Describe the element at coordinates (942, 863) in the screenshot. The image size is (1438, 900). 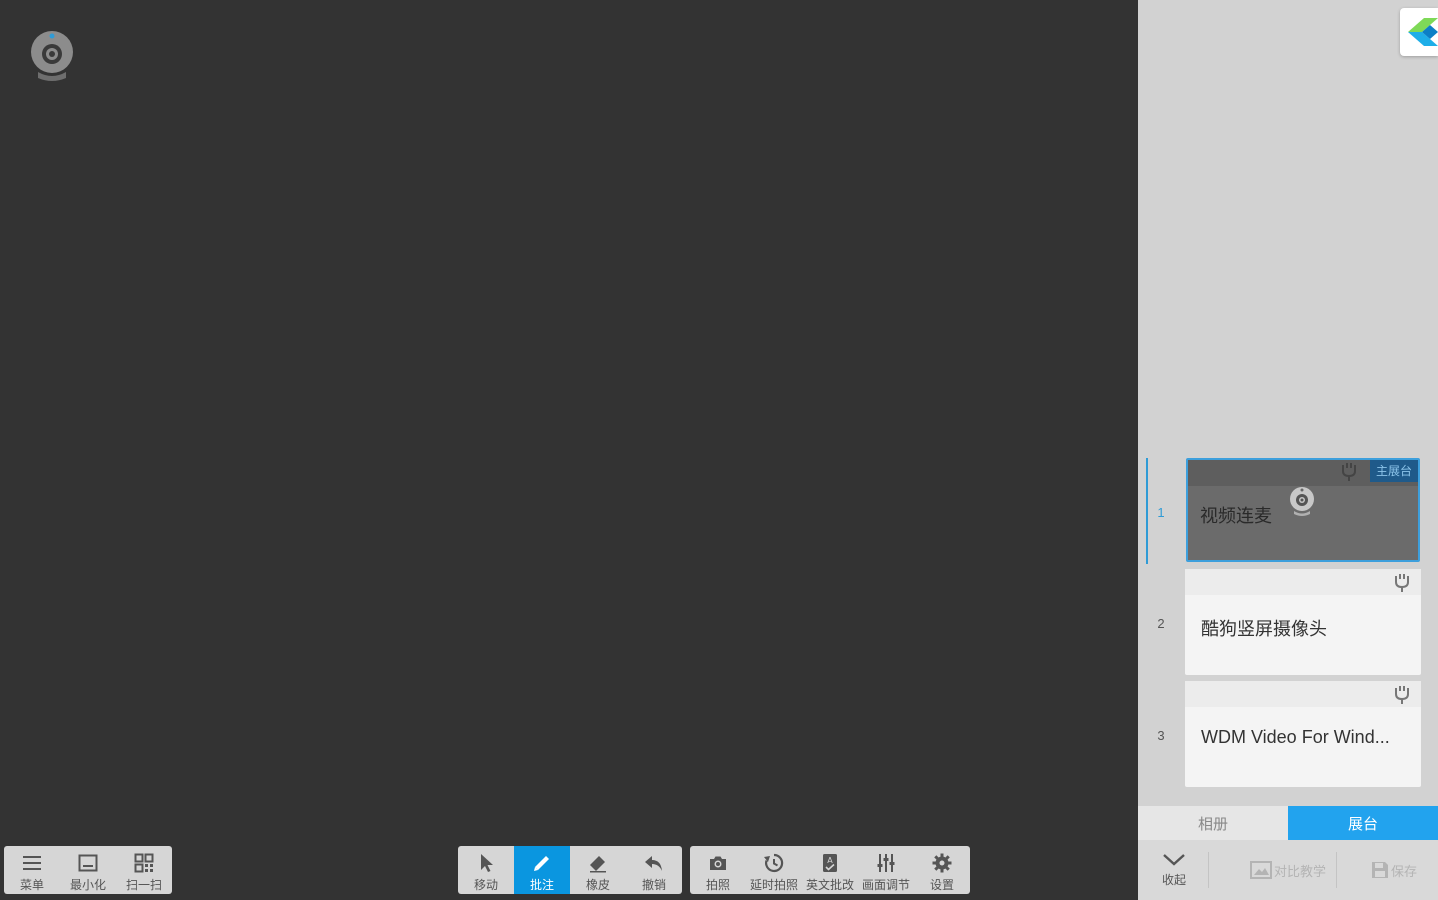
I see `gear-icon` at that location.